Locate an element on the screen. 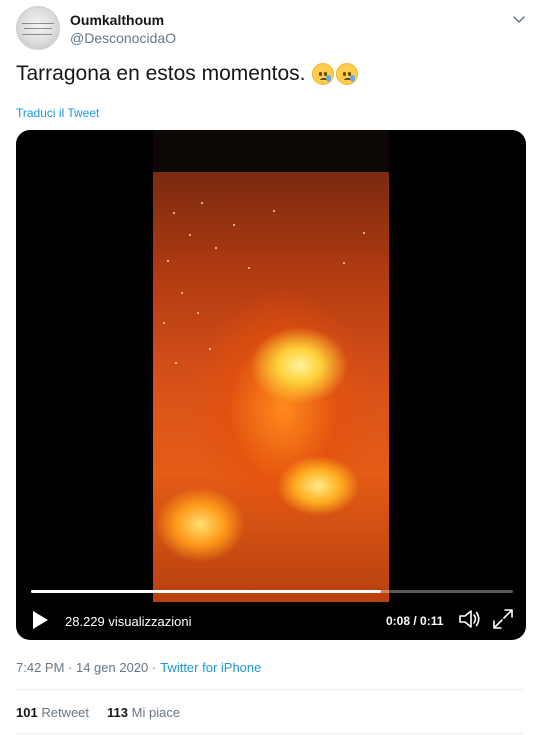 This screenshot has width=539, height=735. retweet-count: 101 is located at coordinates (27, 712).